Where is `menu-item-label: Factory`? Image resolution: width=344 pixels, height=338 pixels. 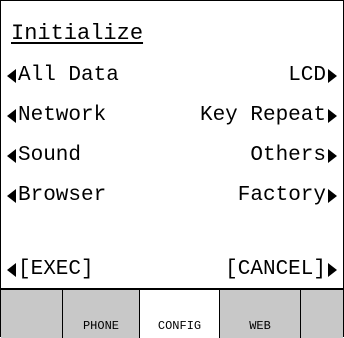
menu-item-label: Factory is located at coordinates (281, 195).